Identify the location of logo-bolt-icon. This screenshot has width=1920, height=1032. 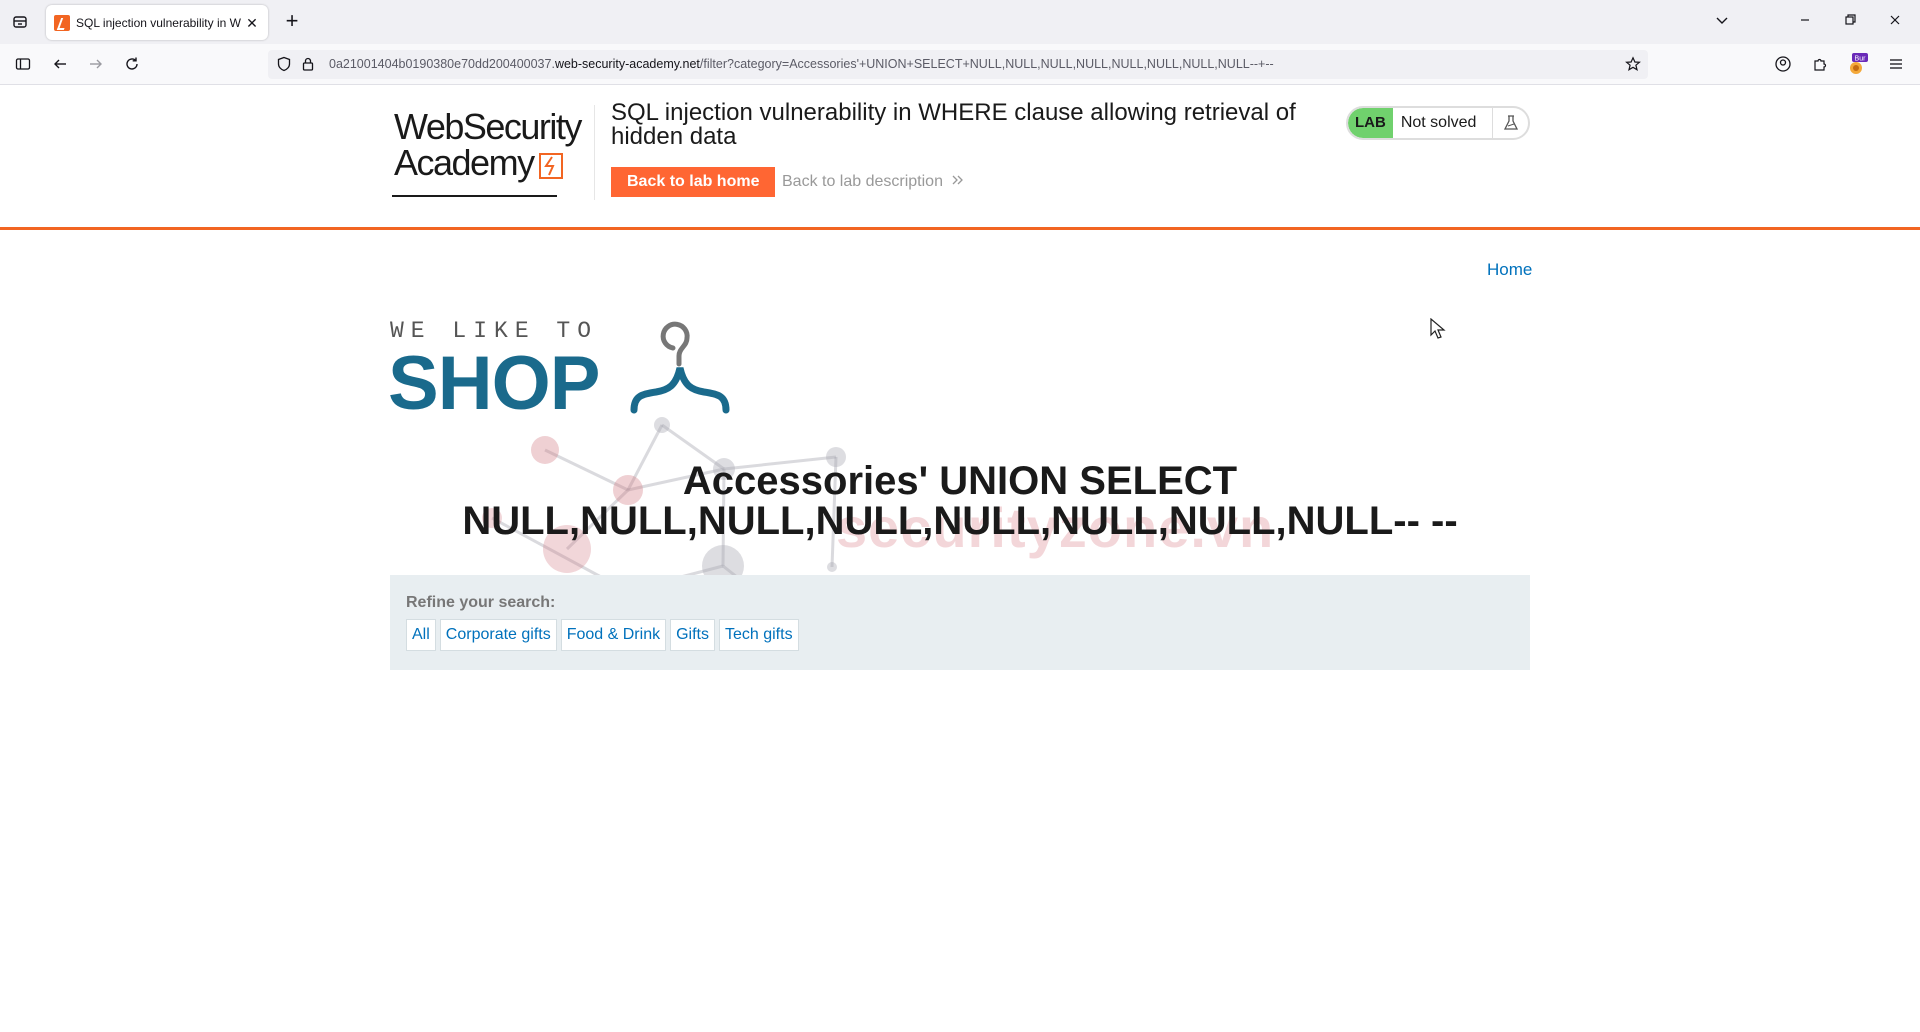
(551, 166).